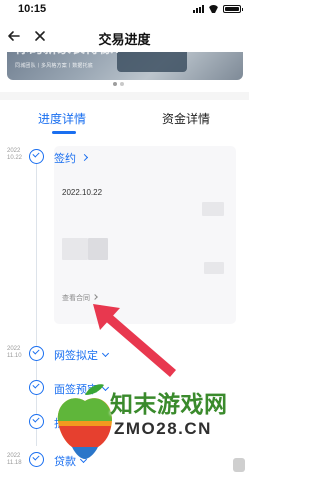 Image resolution: width=320 pixels, height=477 pixels. Describe the element at coordinates (163, 428) in the screenshot. I see `watermark-url: ZMO28.CN` at that location.